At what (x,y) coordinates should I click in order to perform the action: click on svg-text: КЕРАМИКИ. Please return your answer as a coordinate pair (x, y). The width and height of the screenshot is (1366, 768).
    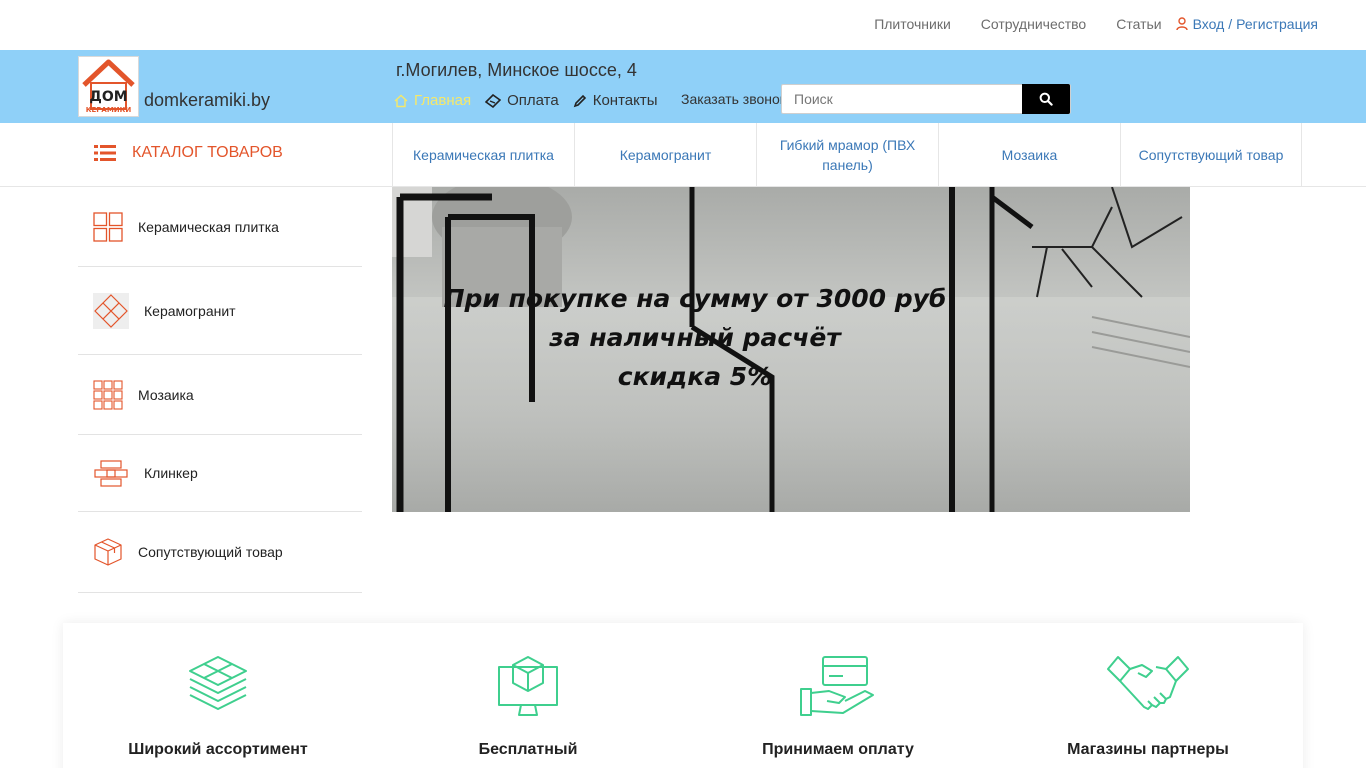
    Looking at the image, I should click on (109, 110).